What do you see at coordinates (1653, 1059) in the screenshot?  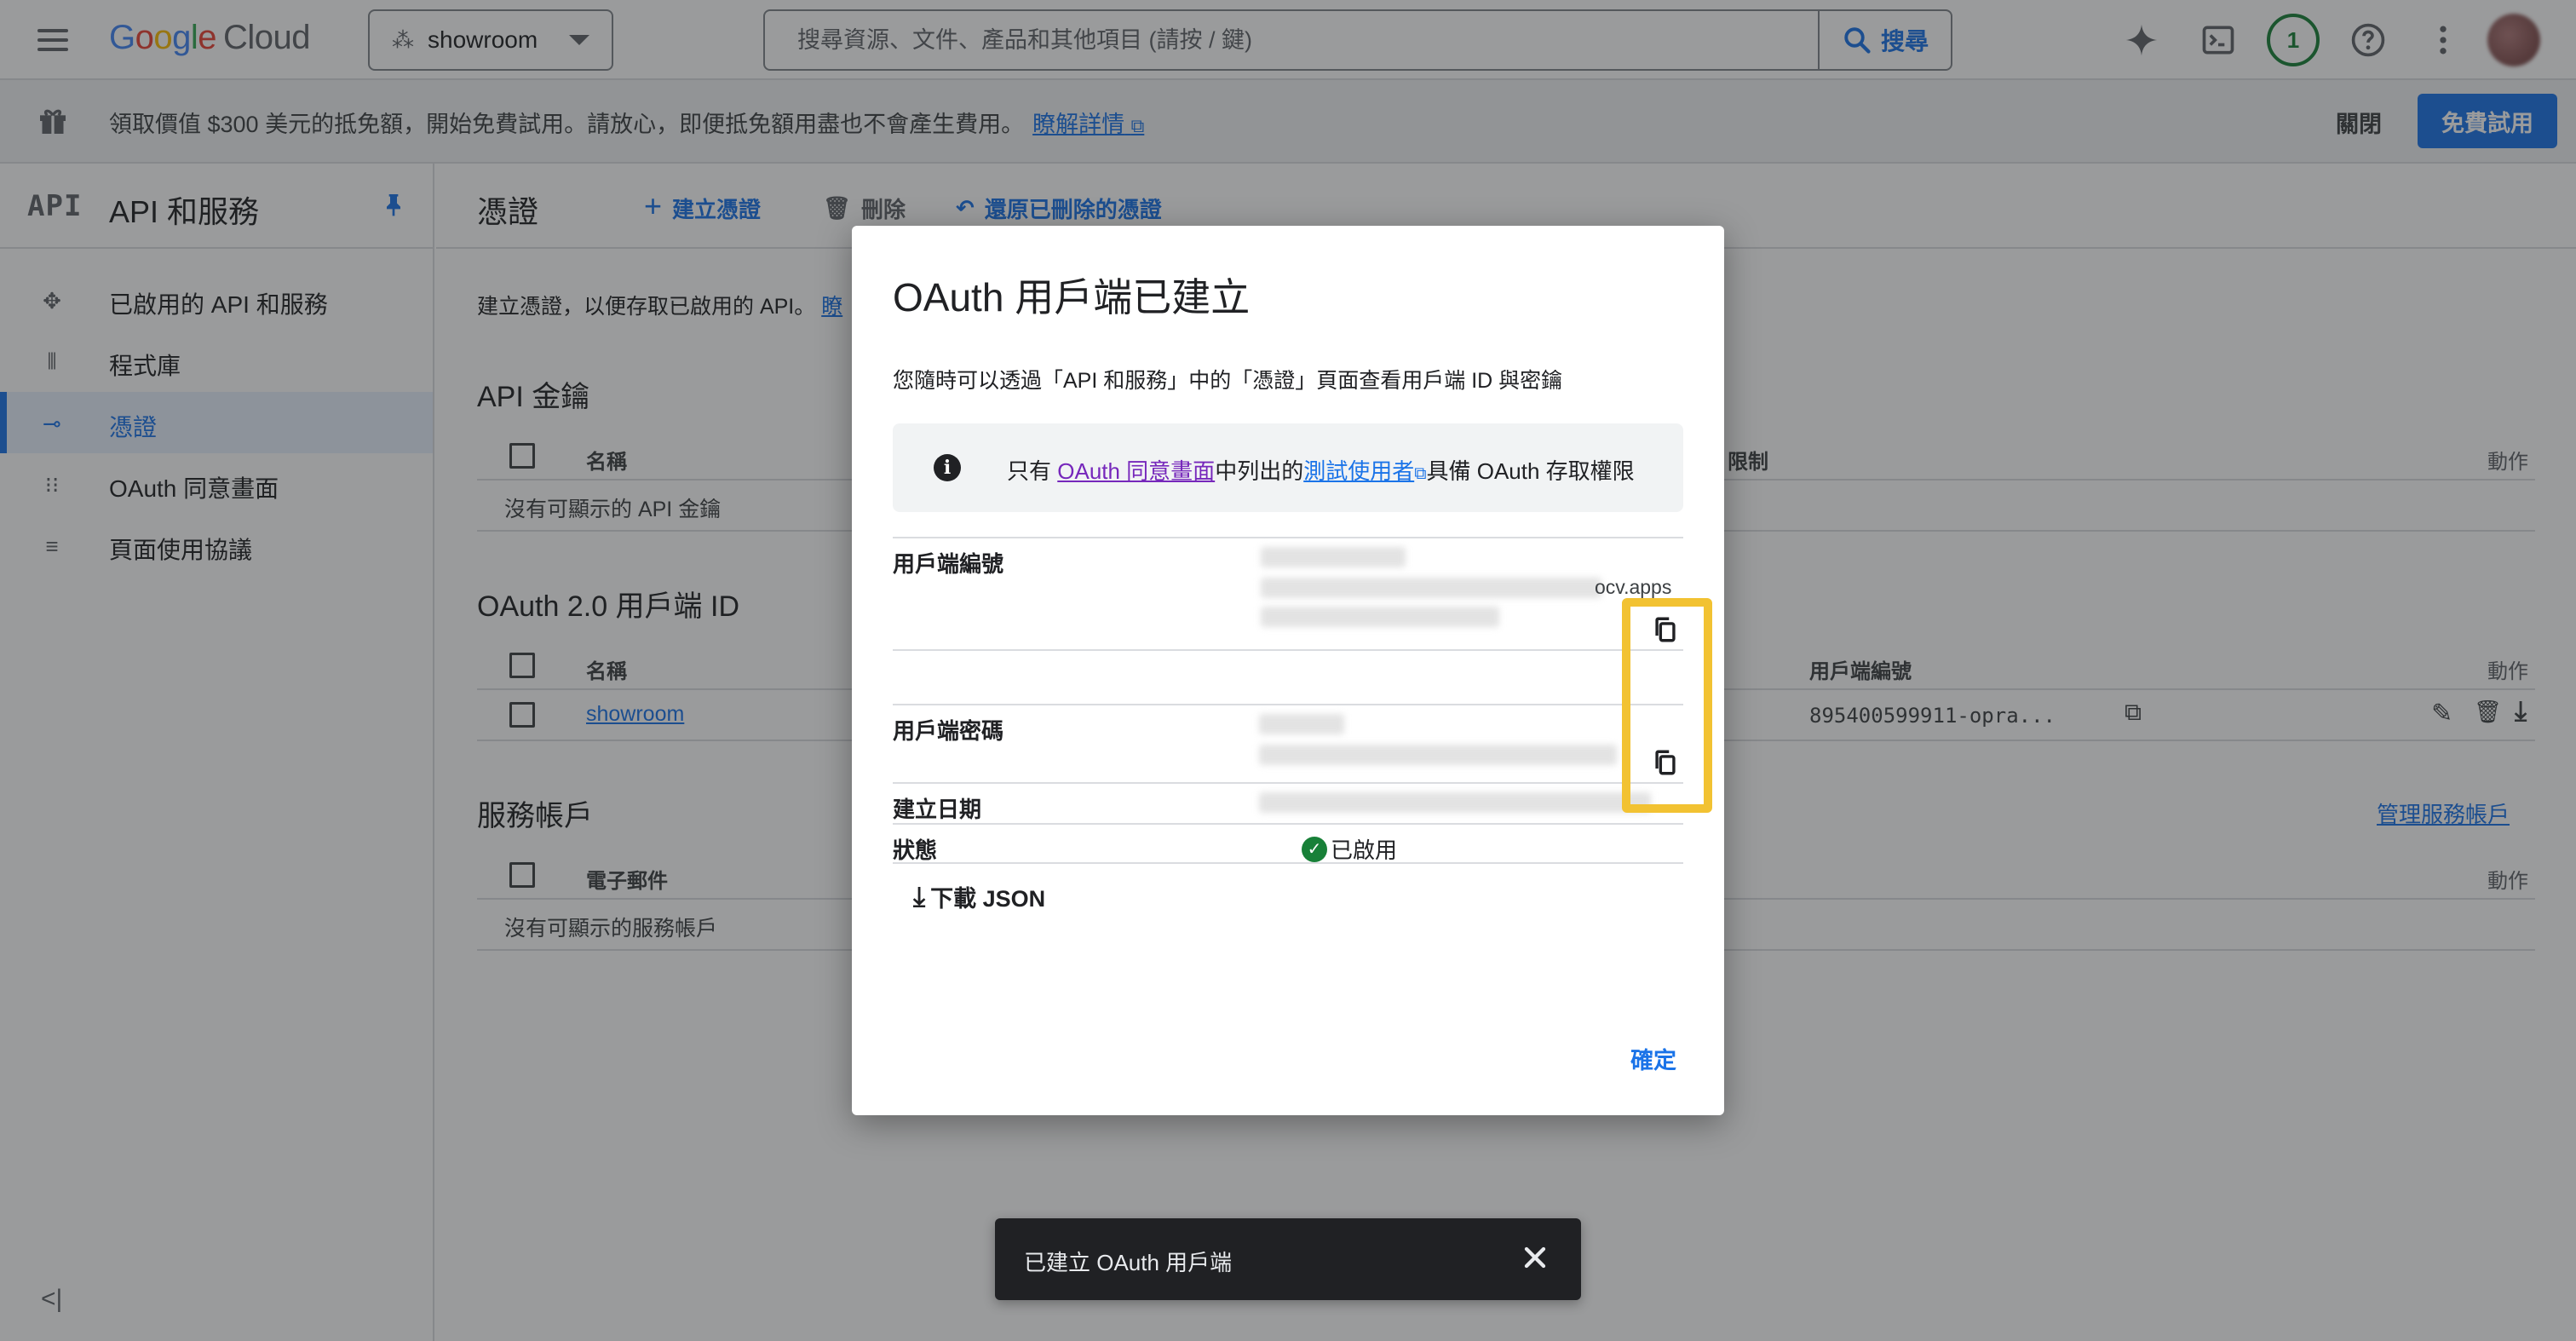 I see `ok-button: 確定` at bounding box center [1653, 1059].